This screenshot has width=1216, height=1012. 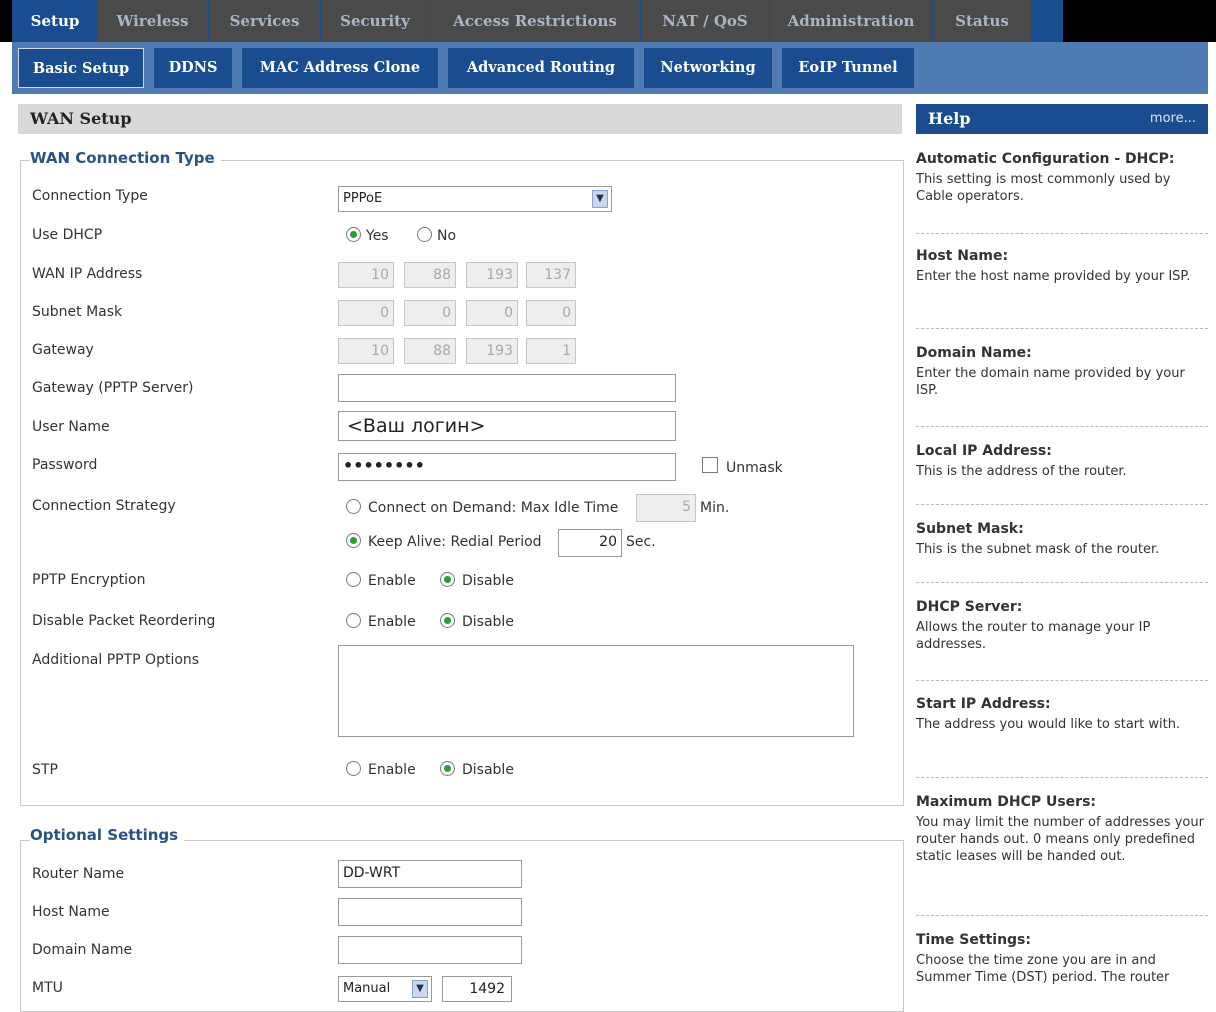 I want to click on subnet-octet-4: 0, so click(x=551, y=313).